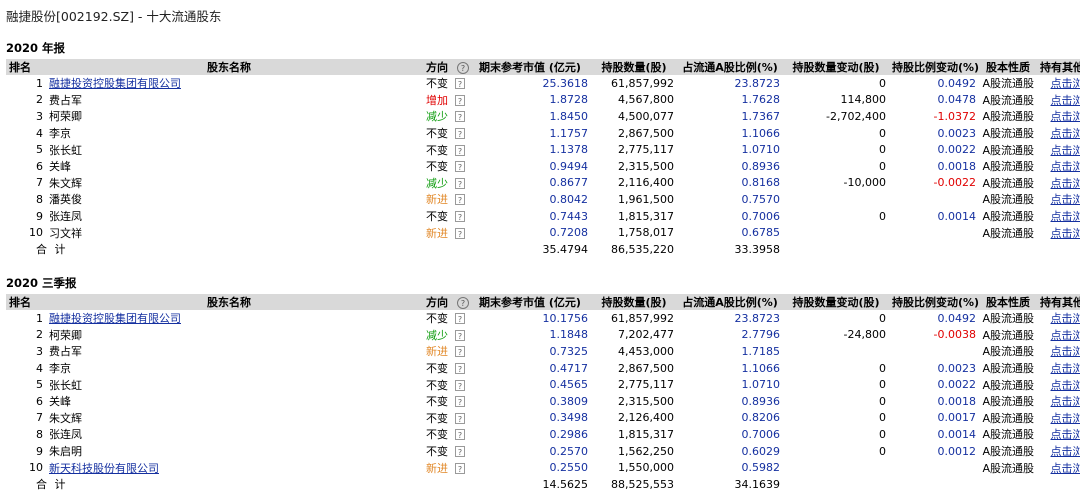 The image size is (1080, 498). What do you see at coordinates (934, 351) in the screenshot?
I see `row-ratio-change` at bounding box center [934, 351].